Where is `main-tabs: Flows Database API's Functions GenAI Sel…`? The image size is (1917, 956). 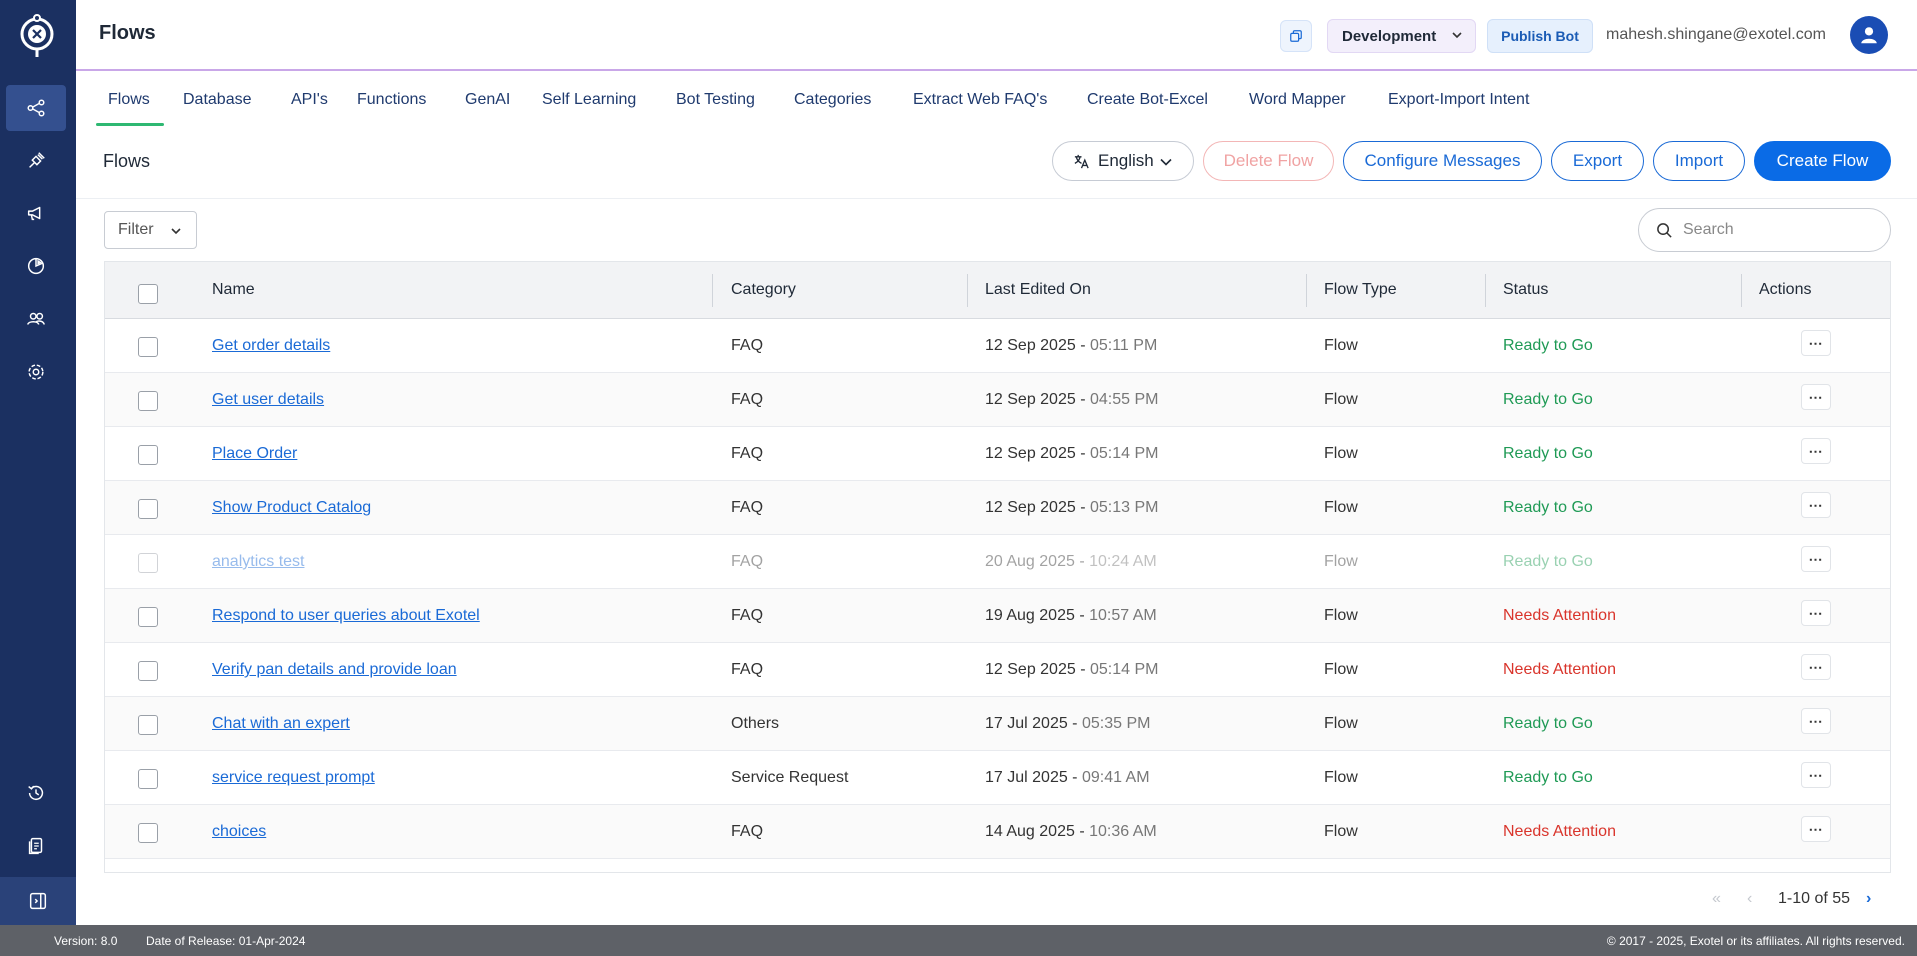
main-tabs: Flows Database API's Functions GenAI Sel… is located at coordinates (996, 100).